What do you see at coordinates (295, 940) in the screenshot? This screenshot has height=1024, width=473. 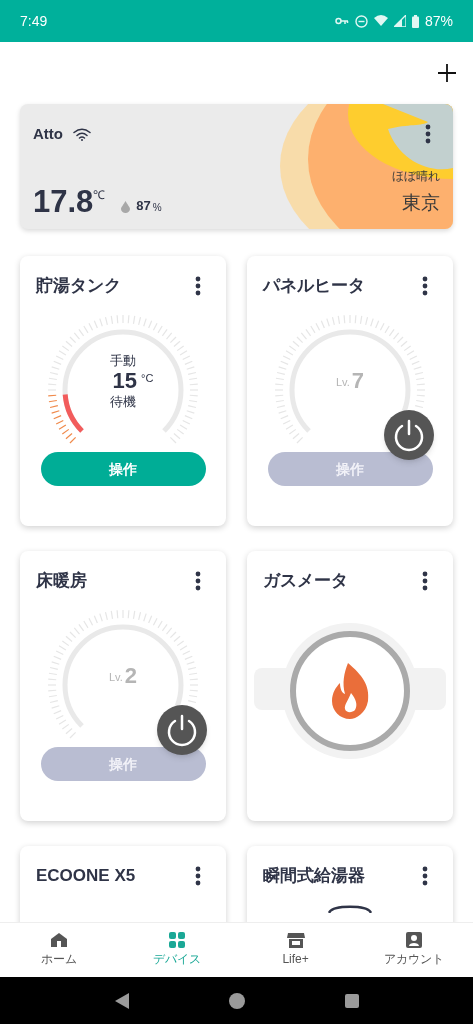 I see `store-icon` at bounding box center [295, 940].